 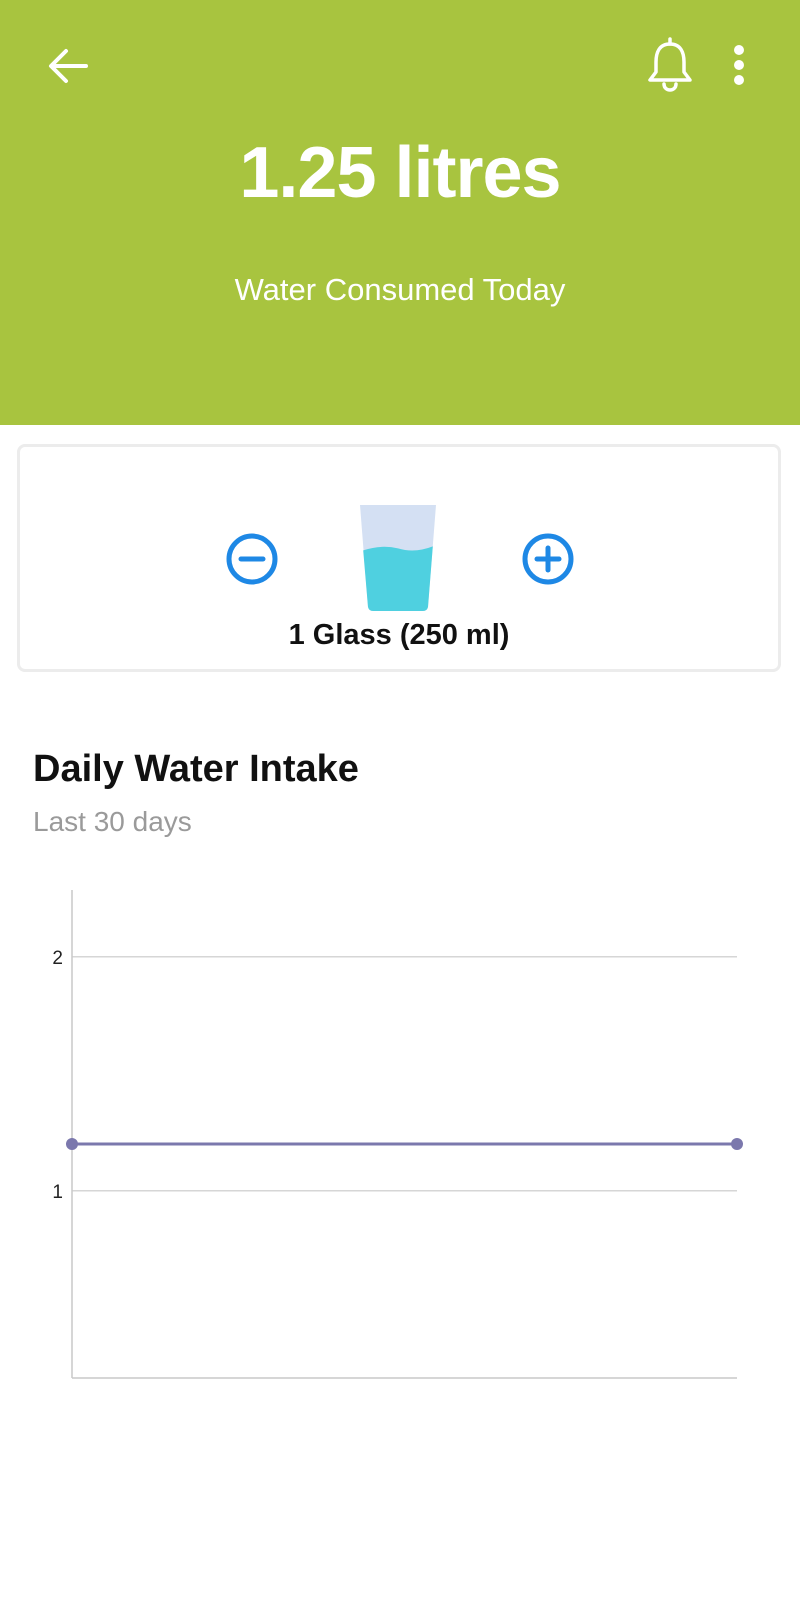 I want to click on arrow-left-icon, so click(x=68, y=66).